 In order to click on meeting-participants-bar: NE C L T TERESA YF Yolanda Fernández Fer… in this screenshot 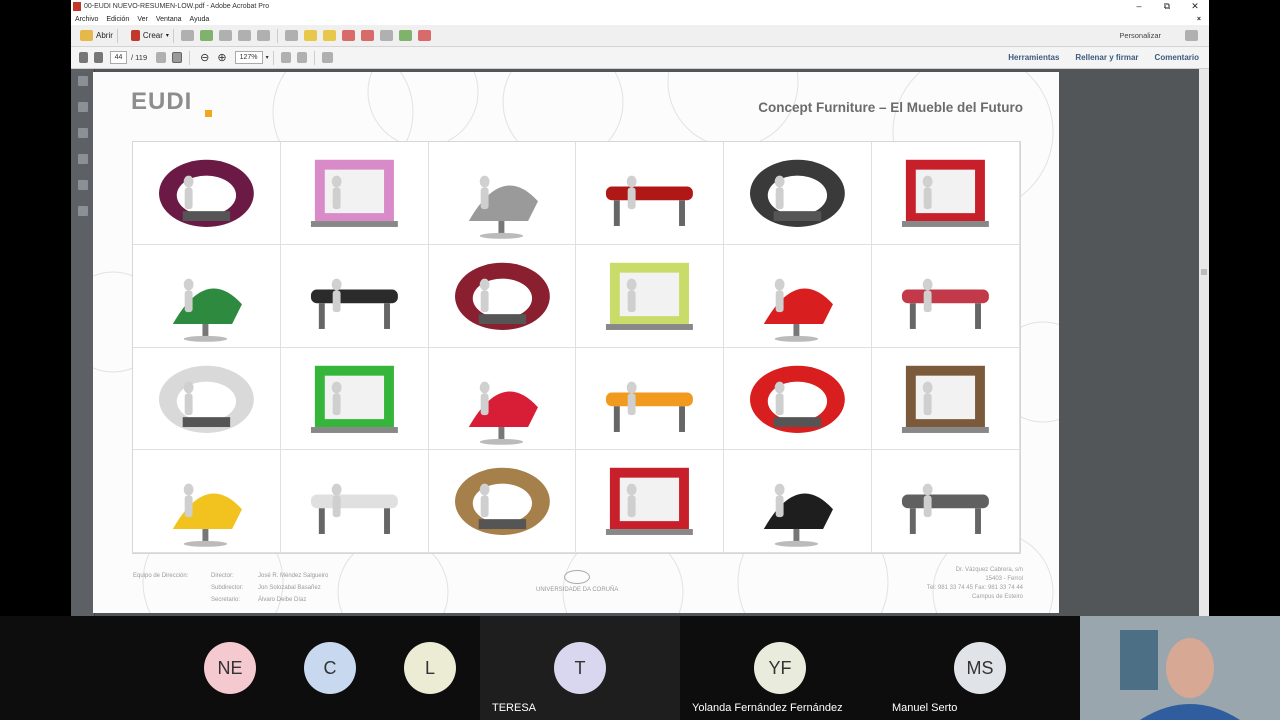, I will do `click(640, 668)`.